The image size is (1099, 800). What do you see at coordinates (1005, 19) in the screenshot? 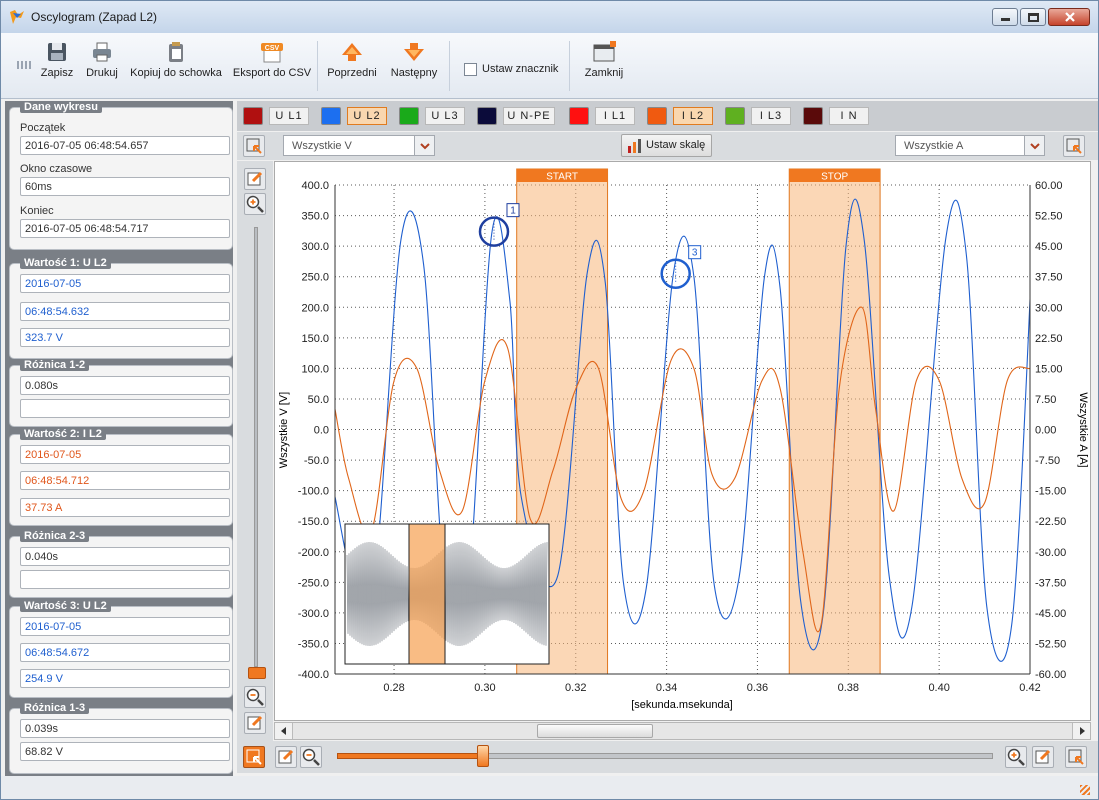
I see `minimize-icon` at bounding box center [1005, 19].